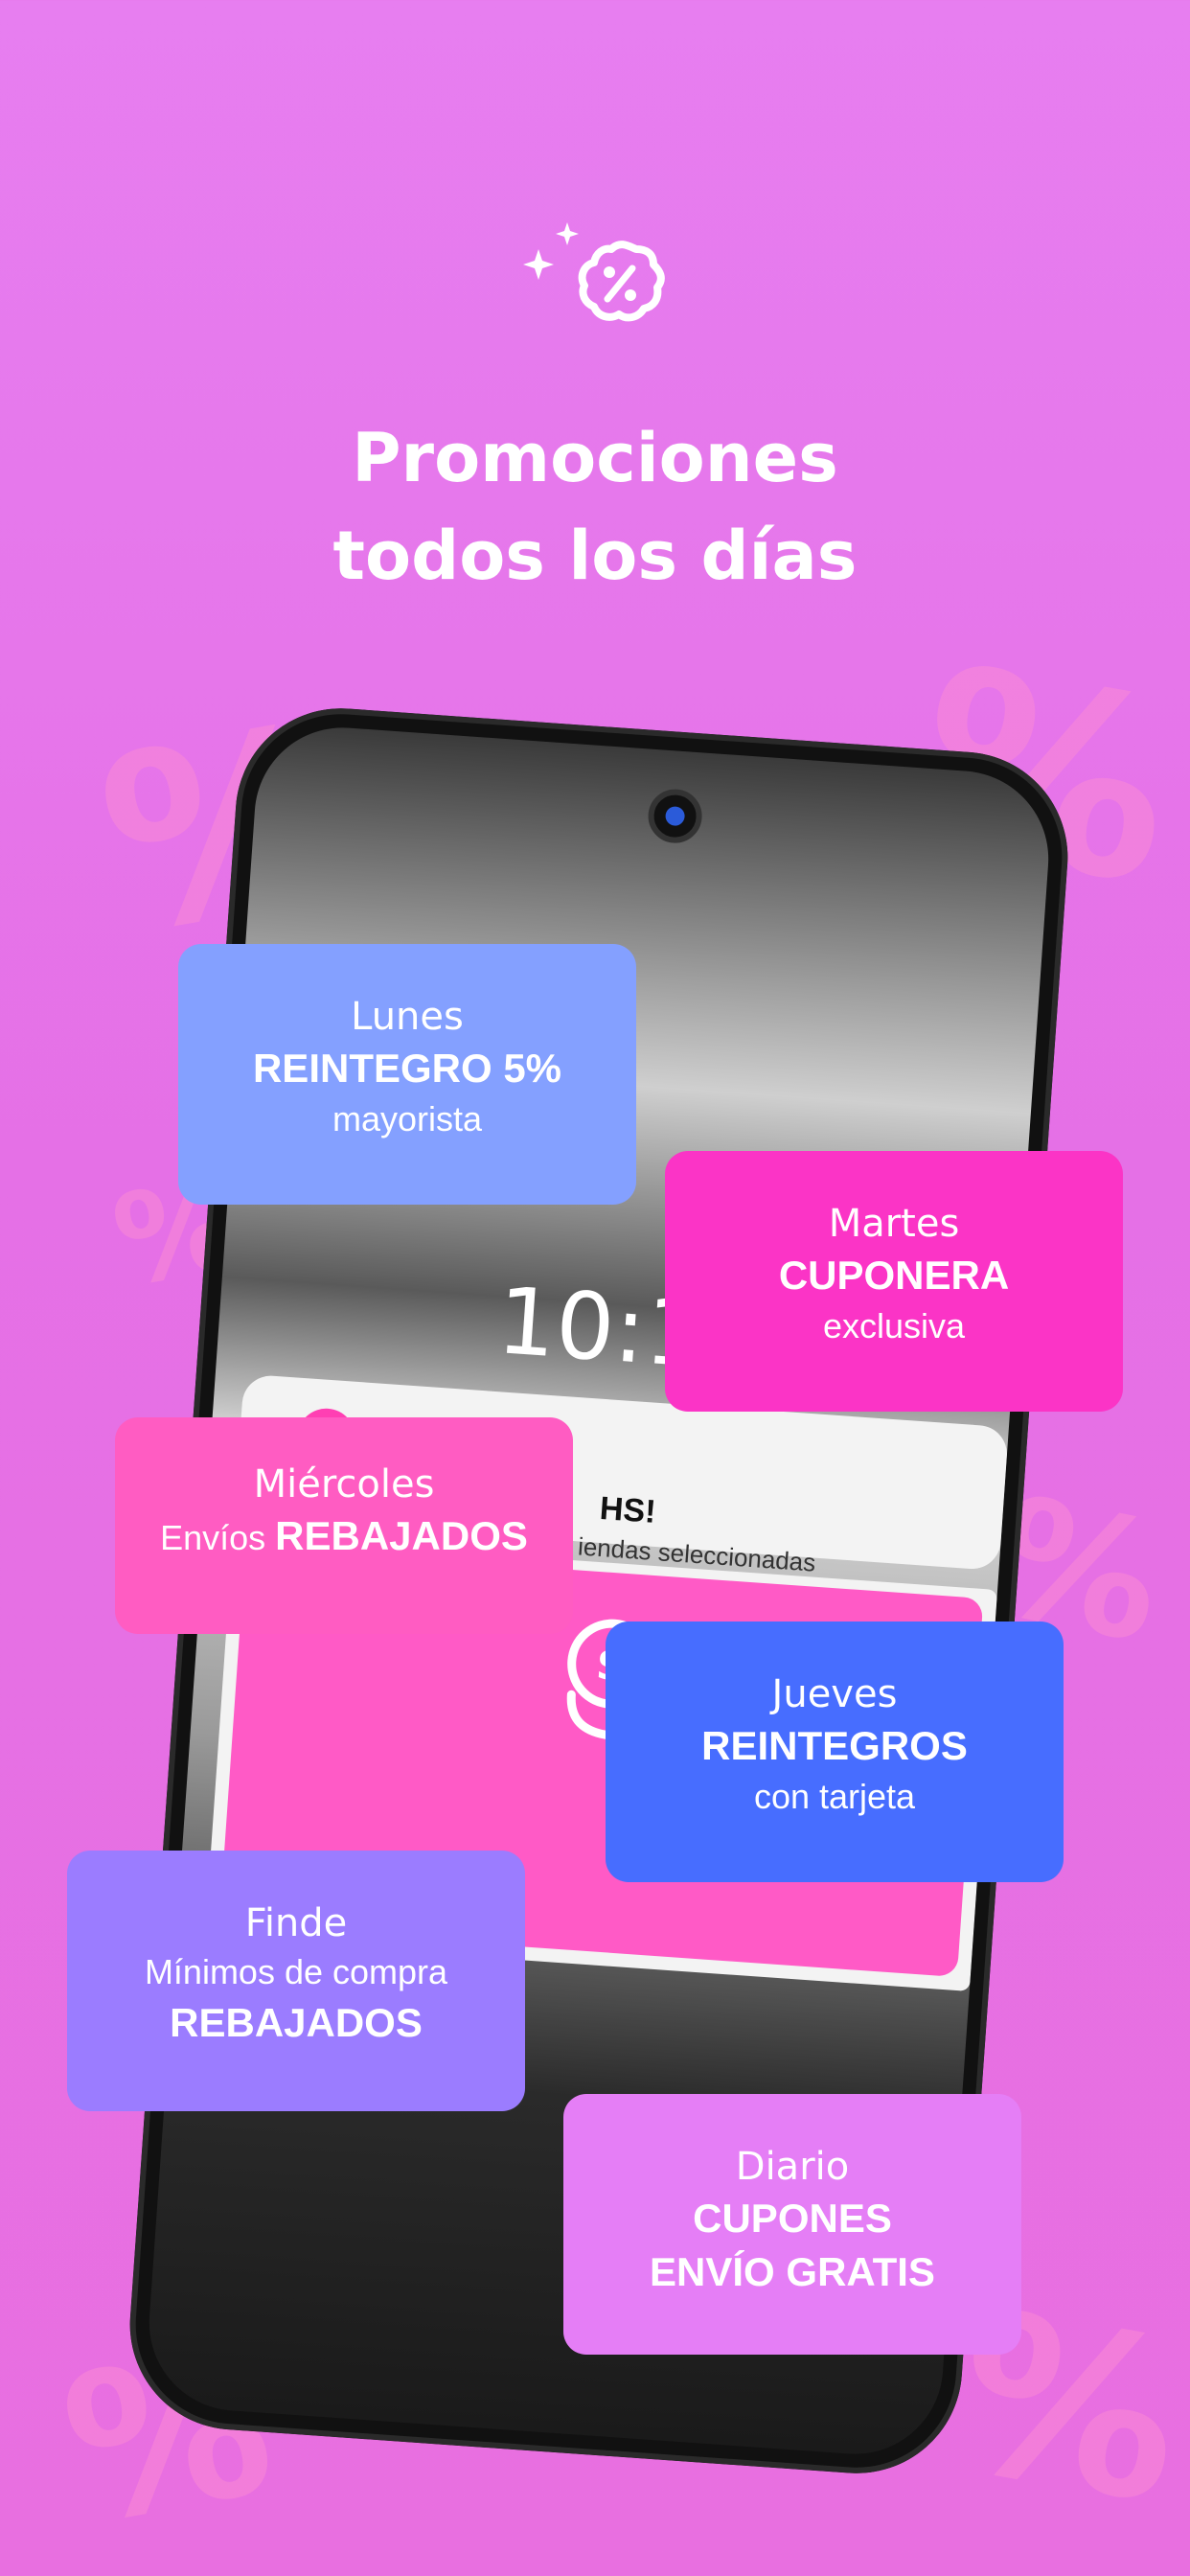 Image resolution: width=1190 pixels, height=2576 pixels. What do you see at coordinates (894, 1275) in the screenshot?
I see `card-highlight: CUPONERA` at bounding box center [894, 1275].